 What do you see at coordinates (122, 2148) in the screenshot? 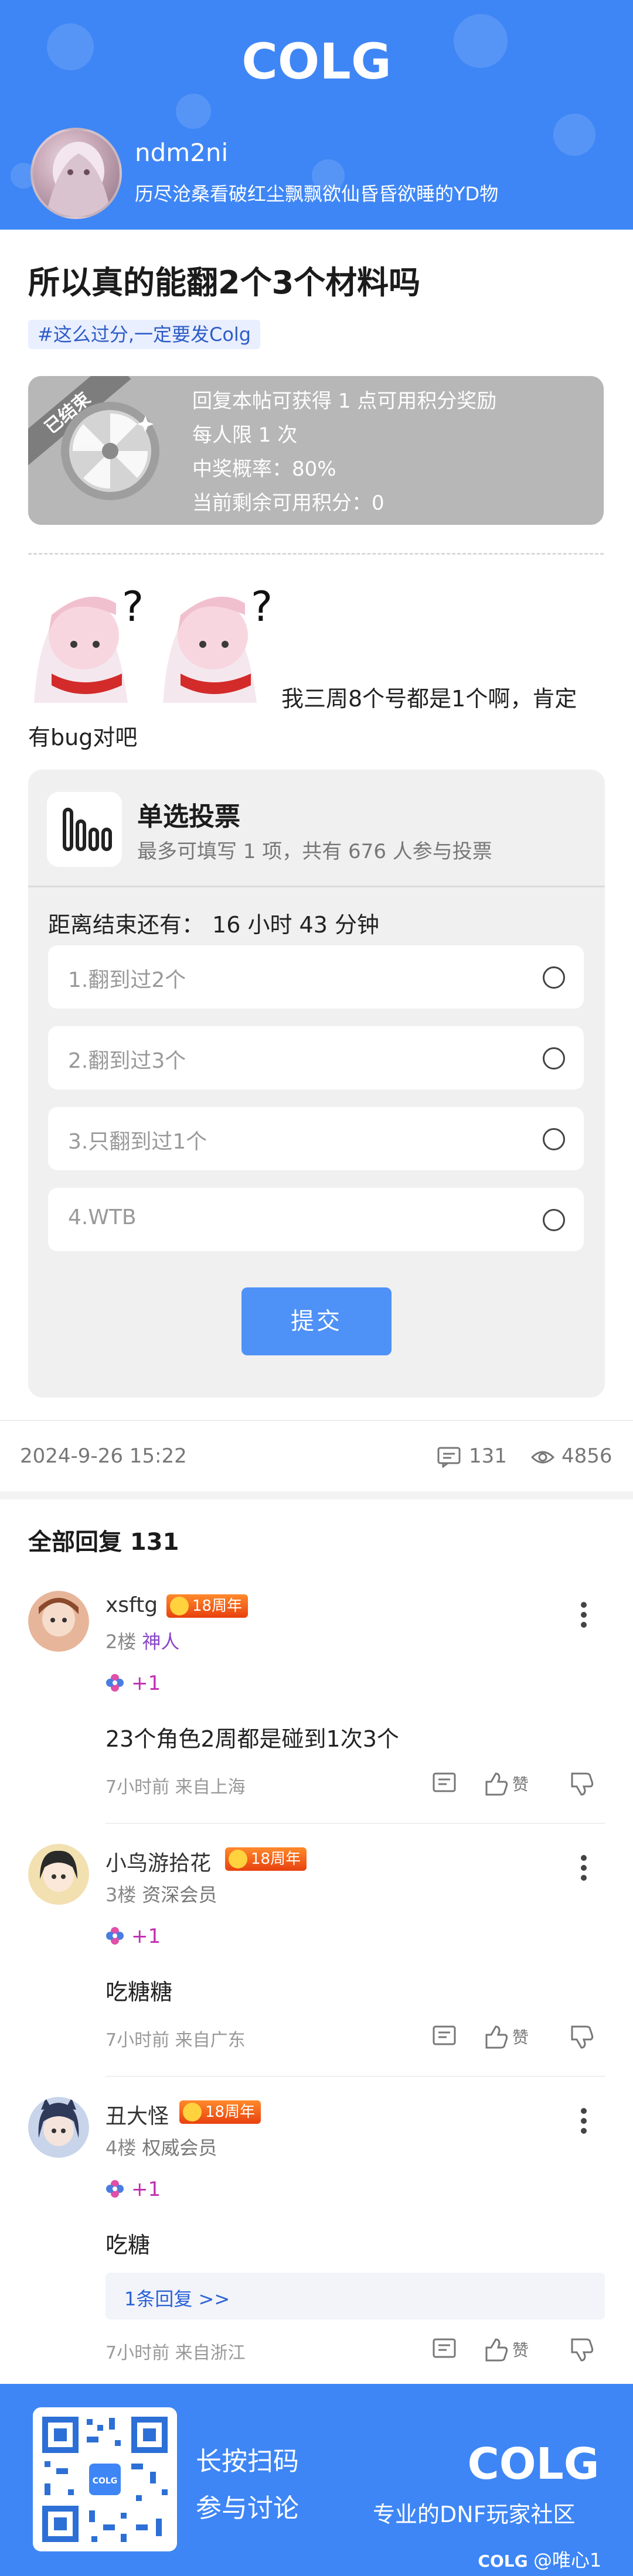
I see `floor-number: 4楼` at bounding box center [122, 2148].